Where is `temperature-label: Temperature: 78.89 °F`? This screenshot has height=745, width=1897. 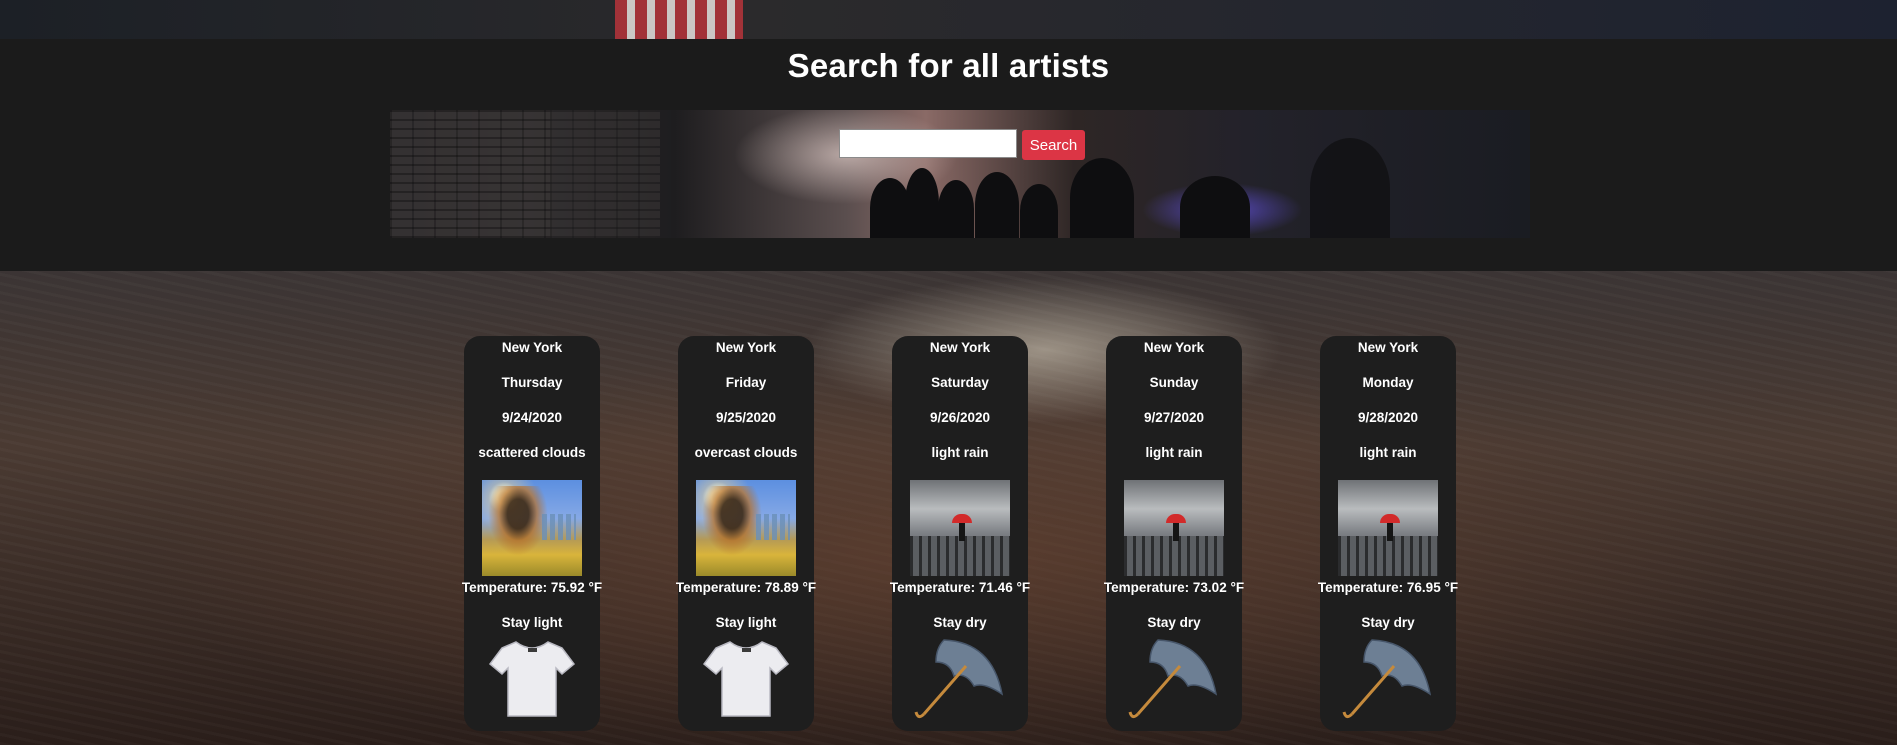
temperature-label: Temperature: 78.89 °F is located at coordinates (746, 587).